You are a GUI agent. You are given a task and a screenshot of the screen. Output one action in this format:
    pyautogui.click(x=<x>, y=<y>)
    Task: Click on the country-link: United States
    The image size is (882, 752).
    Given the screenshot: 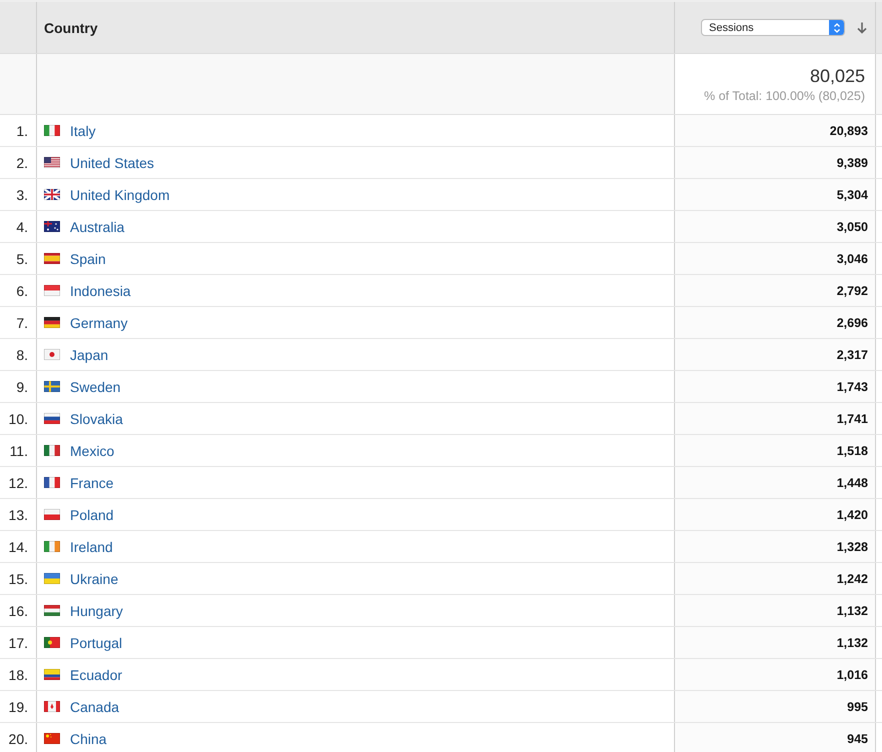 What is the action you would take?
    pyautogui.click(x=112, y=162)
    